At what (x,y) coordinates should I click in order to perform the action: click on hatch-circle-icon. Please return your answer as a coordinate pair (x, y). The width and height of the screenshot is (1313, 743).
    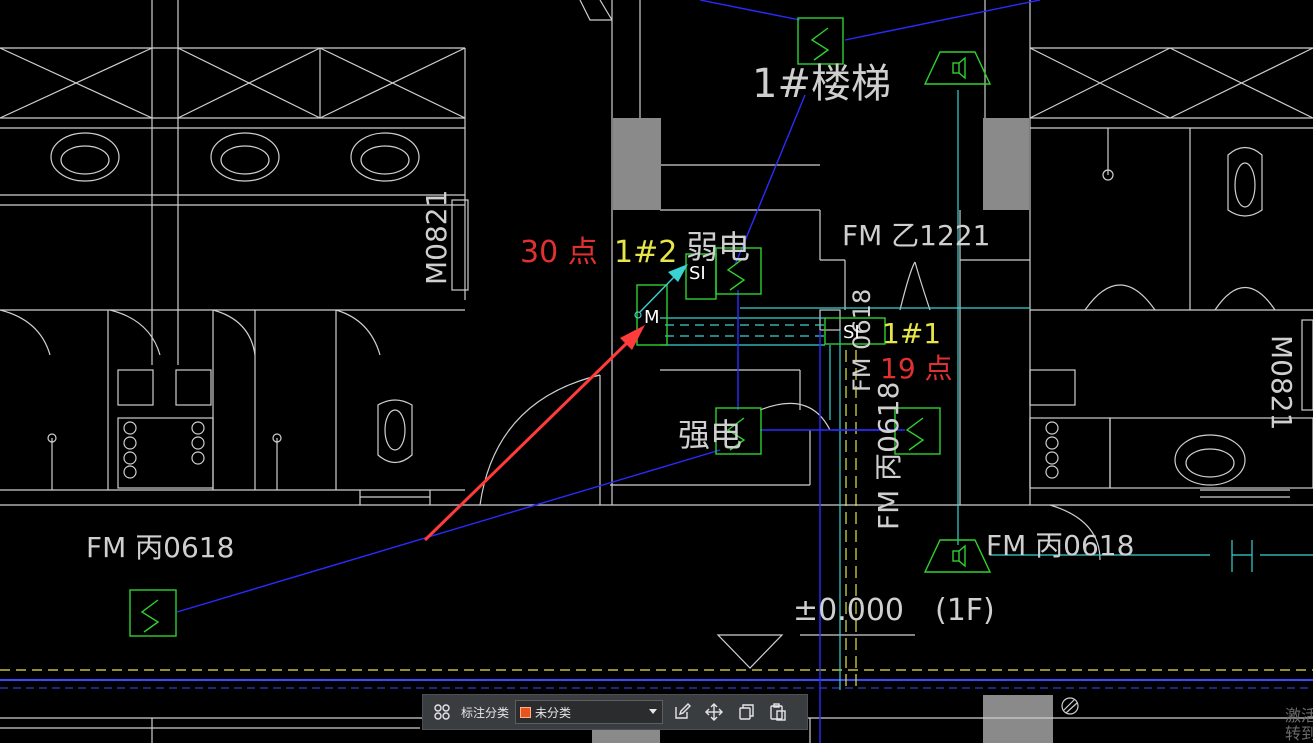
    Looking at the image, I should click on (1070, 706).